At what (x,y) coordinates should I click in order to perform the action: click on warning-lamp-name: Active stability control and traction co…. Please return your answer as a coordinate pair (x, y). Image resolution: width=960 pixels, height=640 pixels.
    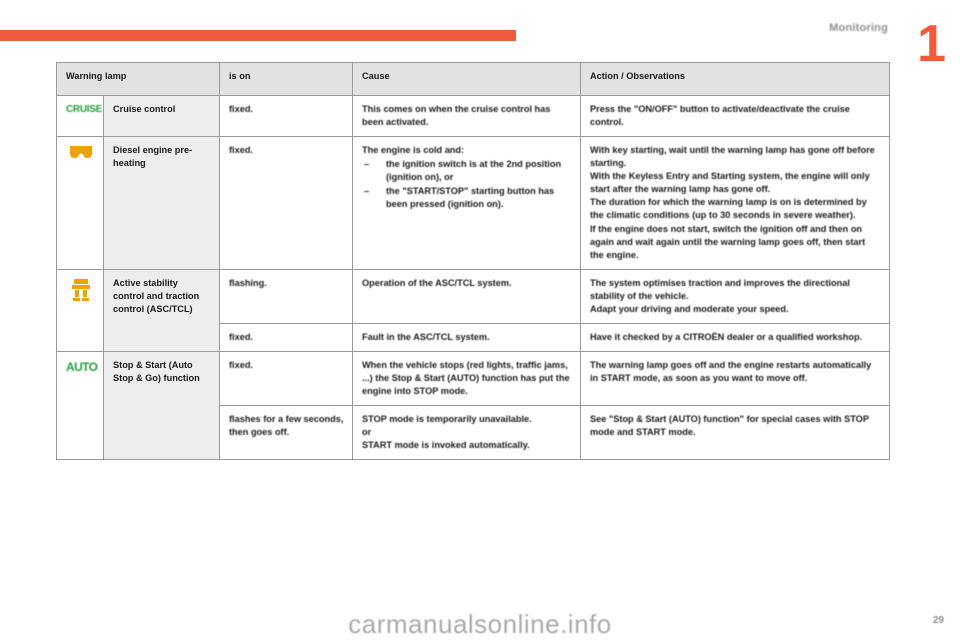
    Looking at the image, I should click on (161, 310).